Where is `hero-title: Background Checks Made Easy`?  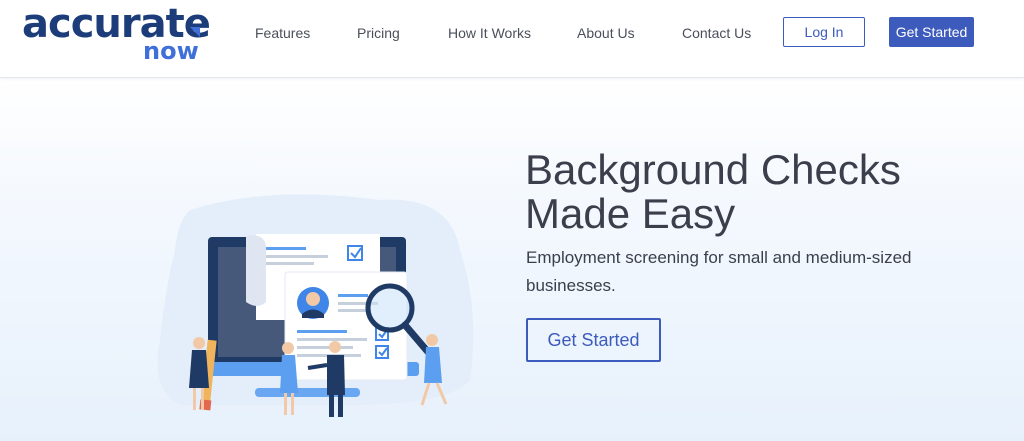
hero-title: Background Checks Made Easy is located at coordinates (765, 192).